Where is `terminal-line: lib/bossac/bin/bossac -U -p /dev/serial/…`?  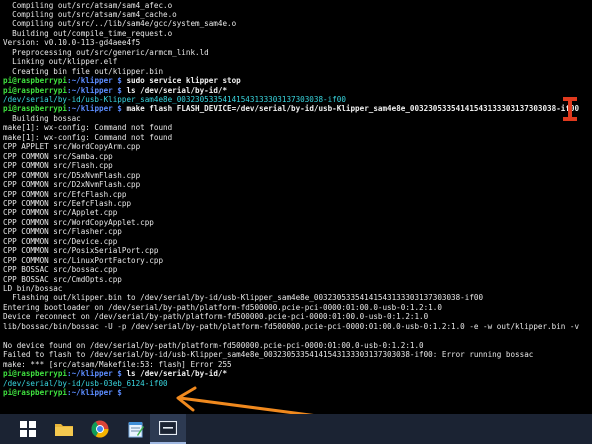 terminal-line: lib/bossac/bin/bossac -U -p /dev/serial/… is located at coordinates (291, 327).